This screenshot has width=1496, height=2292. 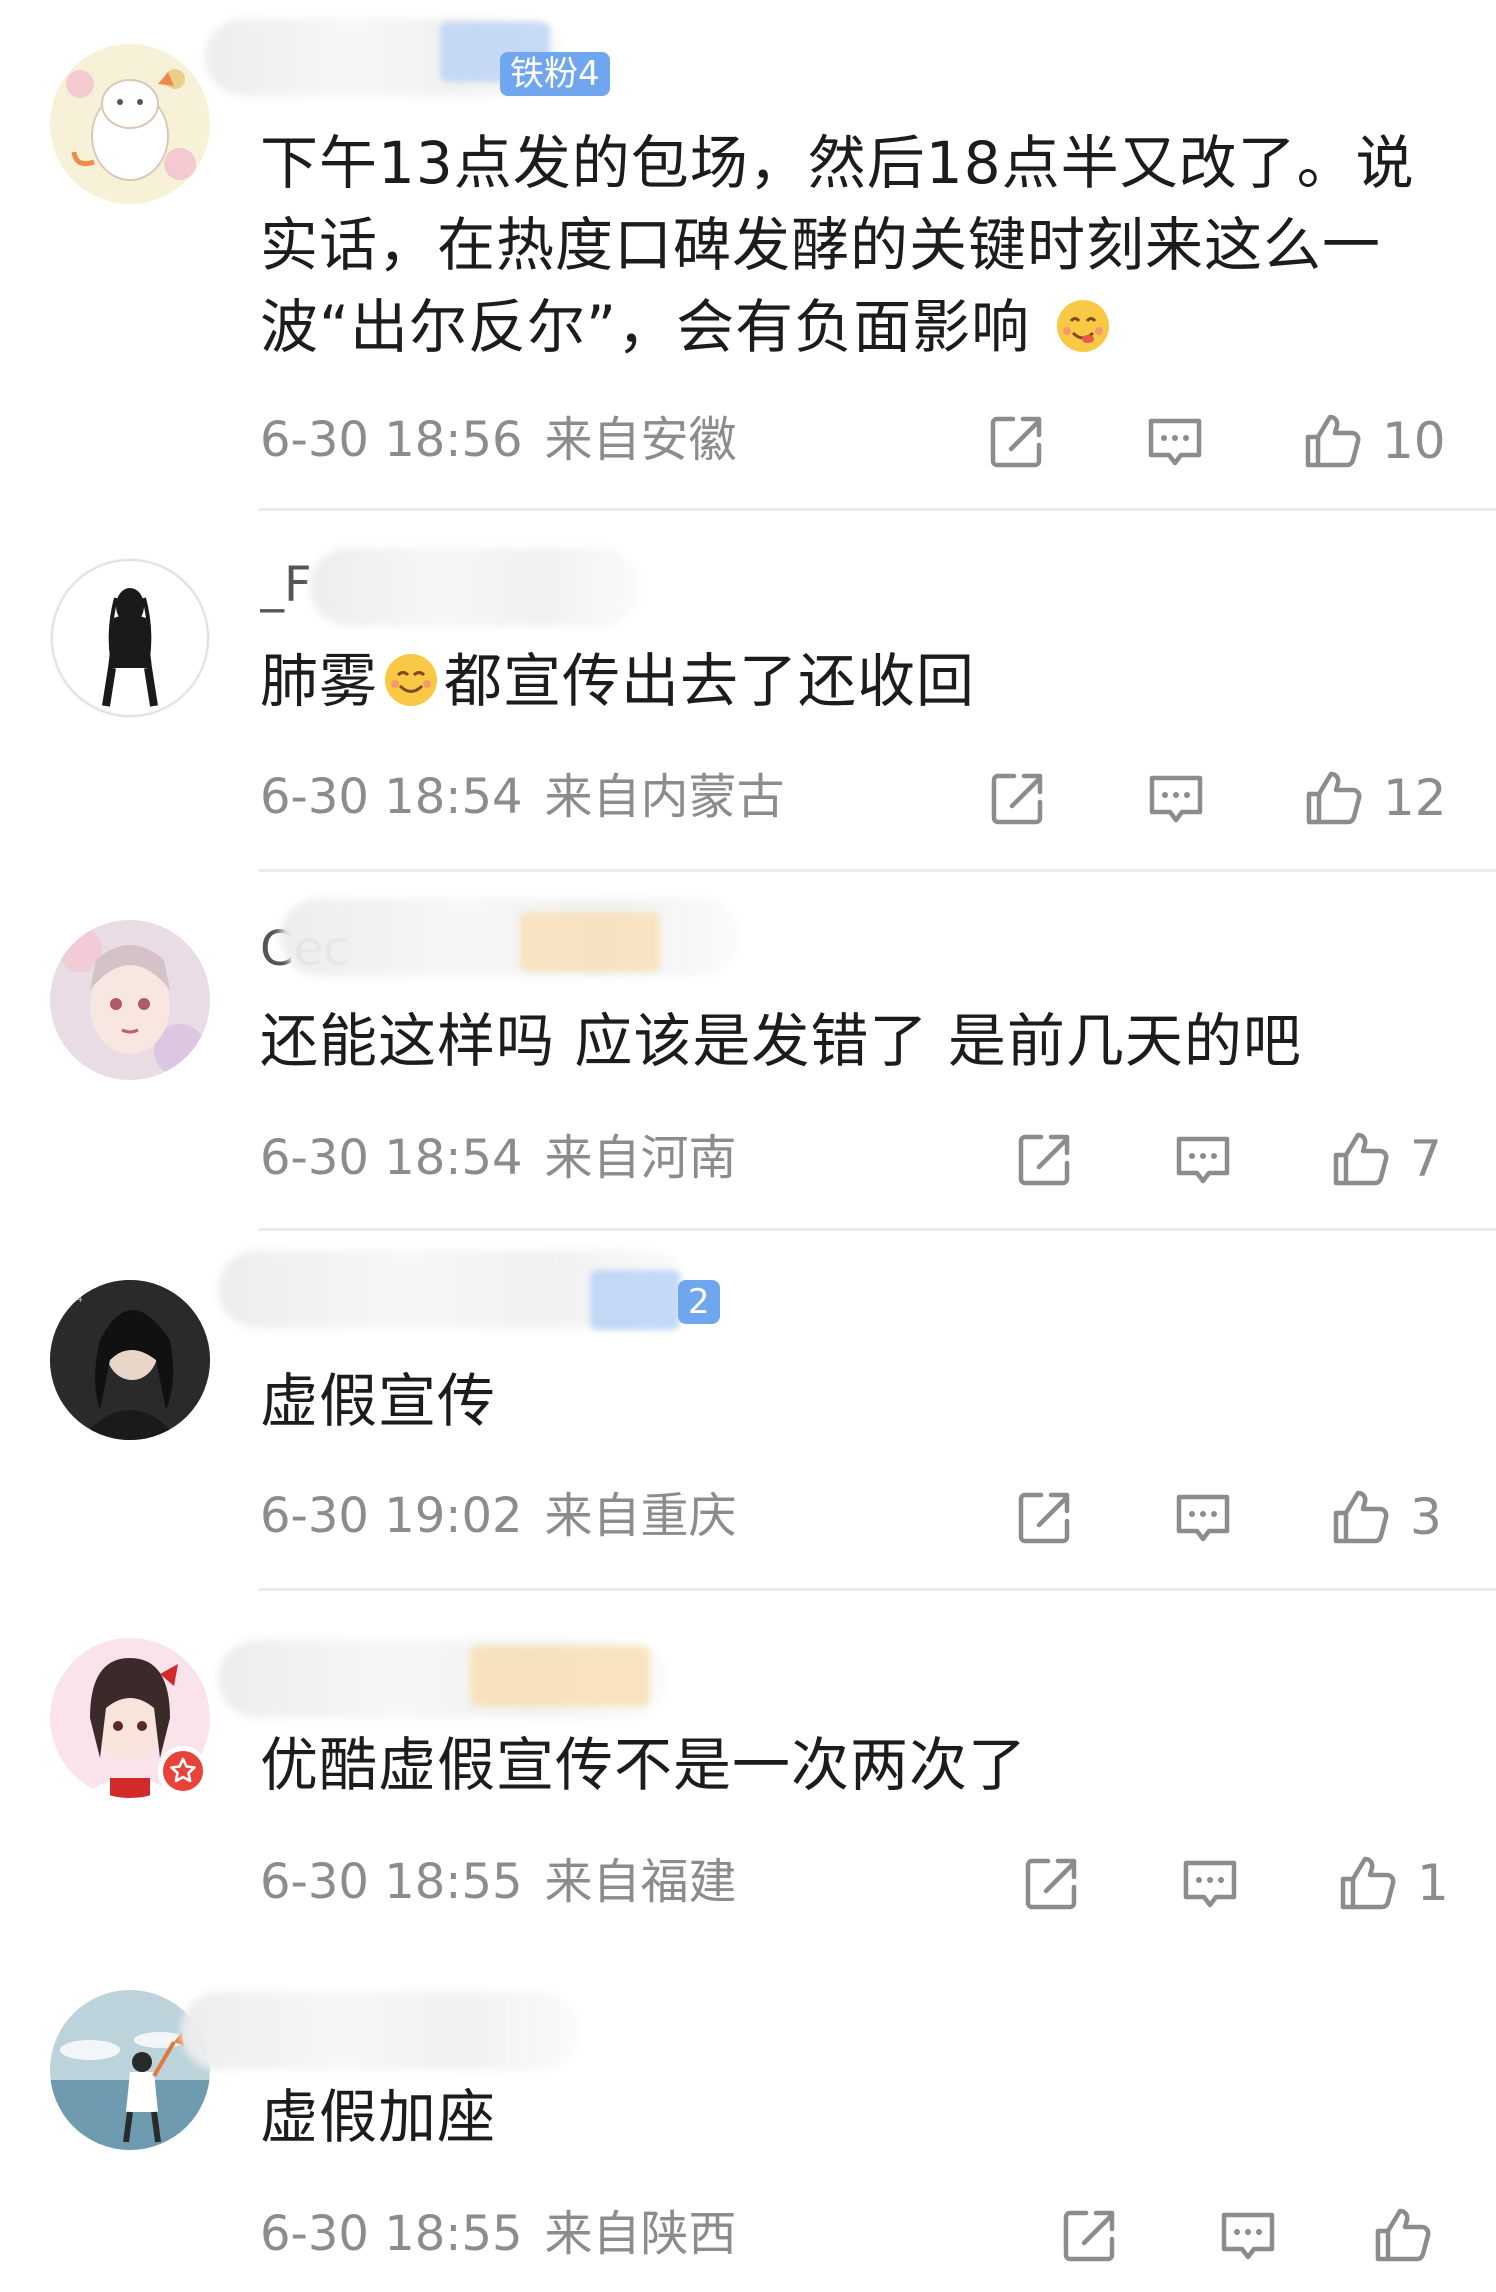 I want to click on comment-text: 虚假加座, so click(x=378, y=2117).